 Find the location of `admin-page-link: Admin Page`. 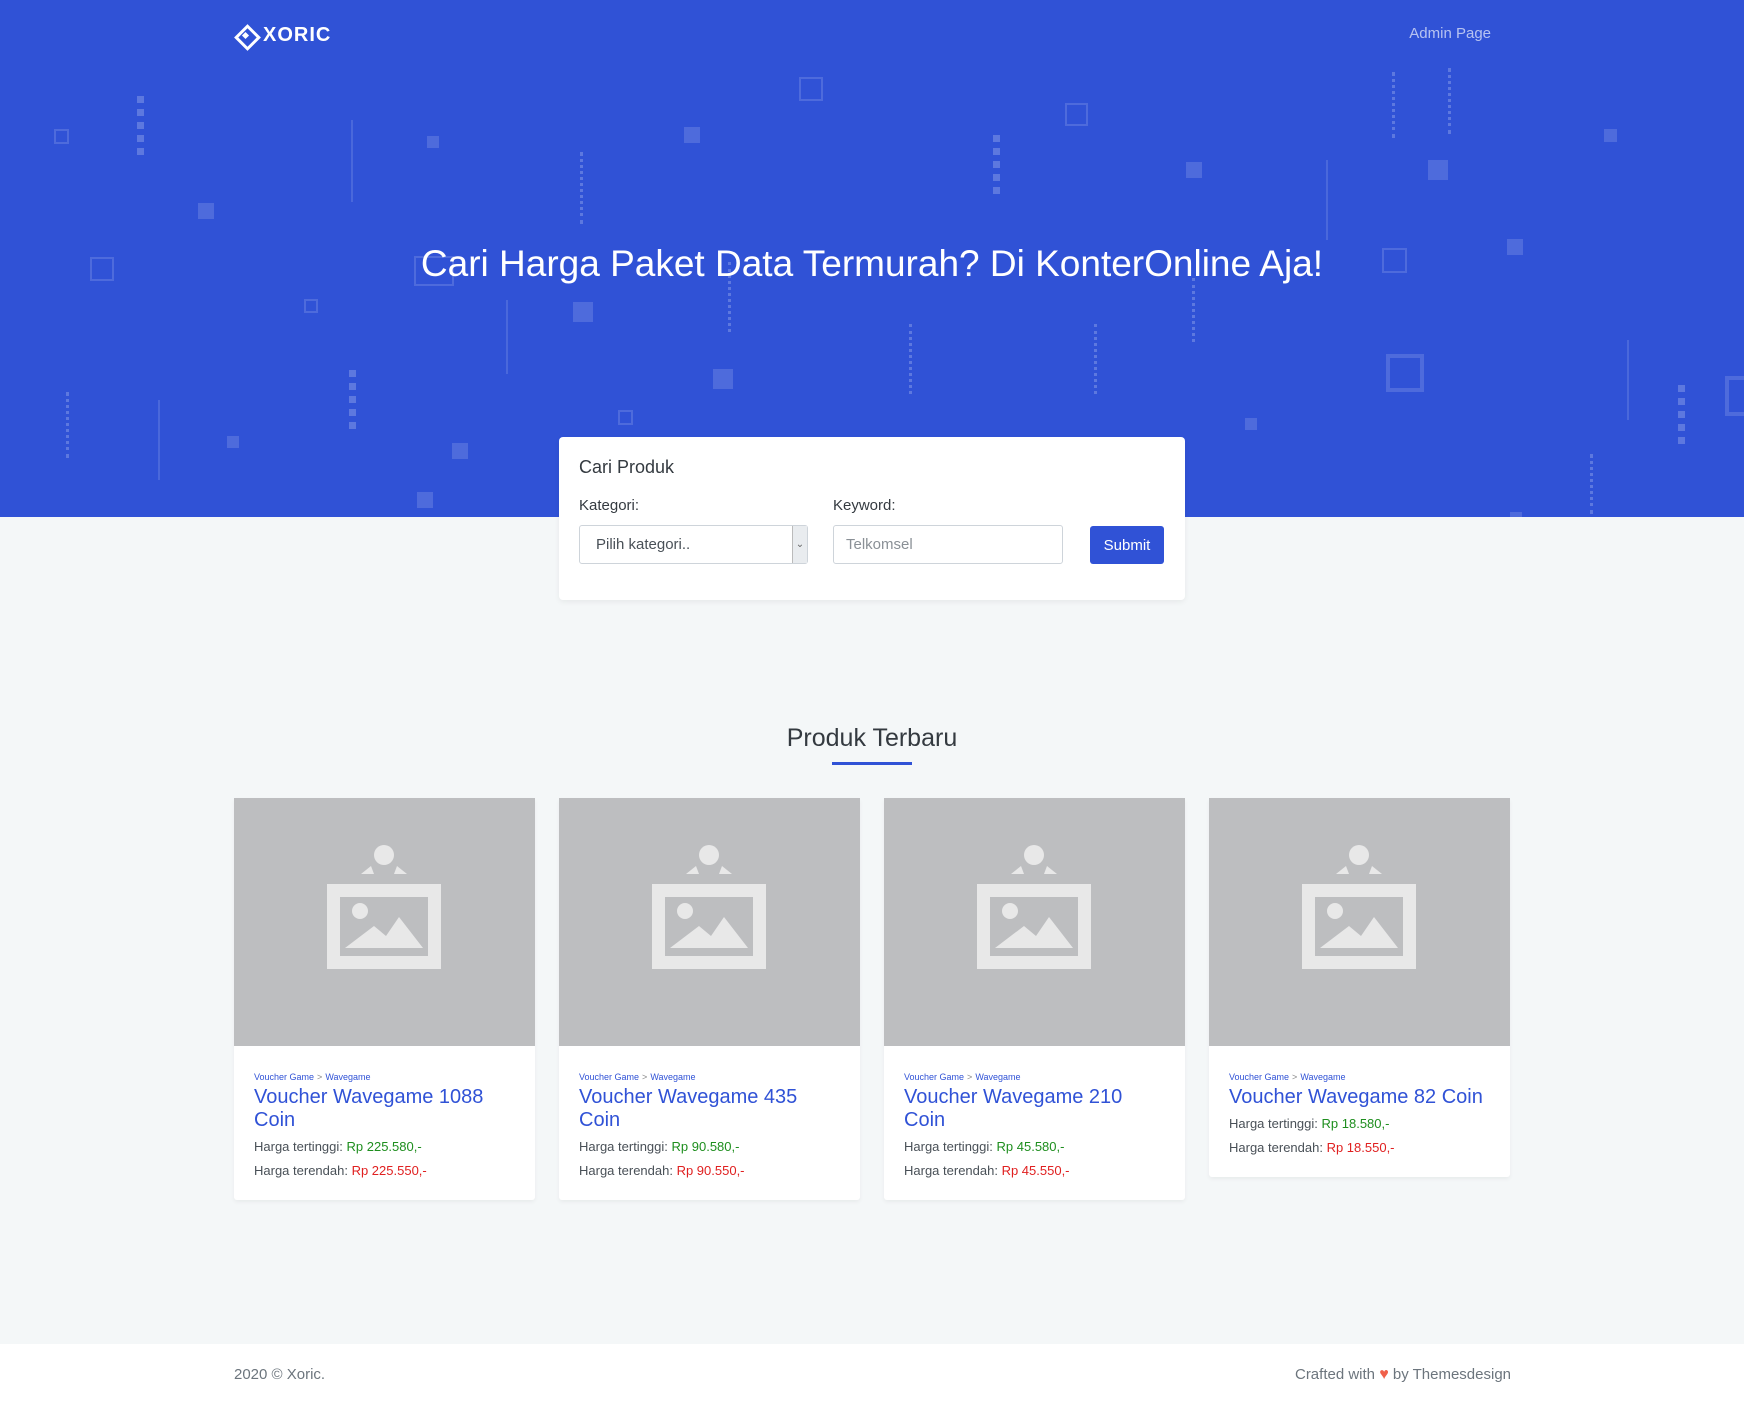

admin-page-link: Admin Page is located at coordinates (1450, 33).